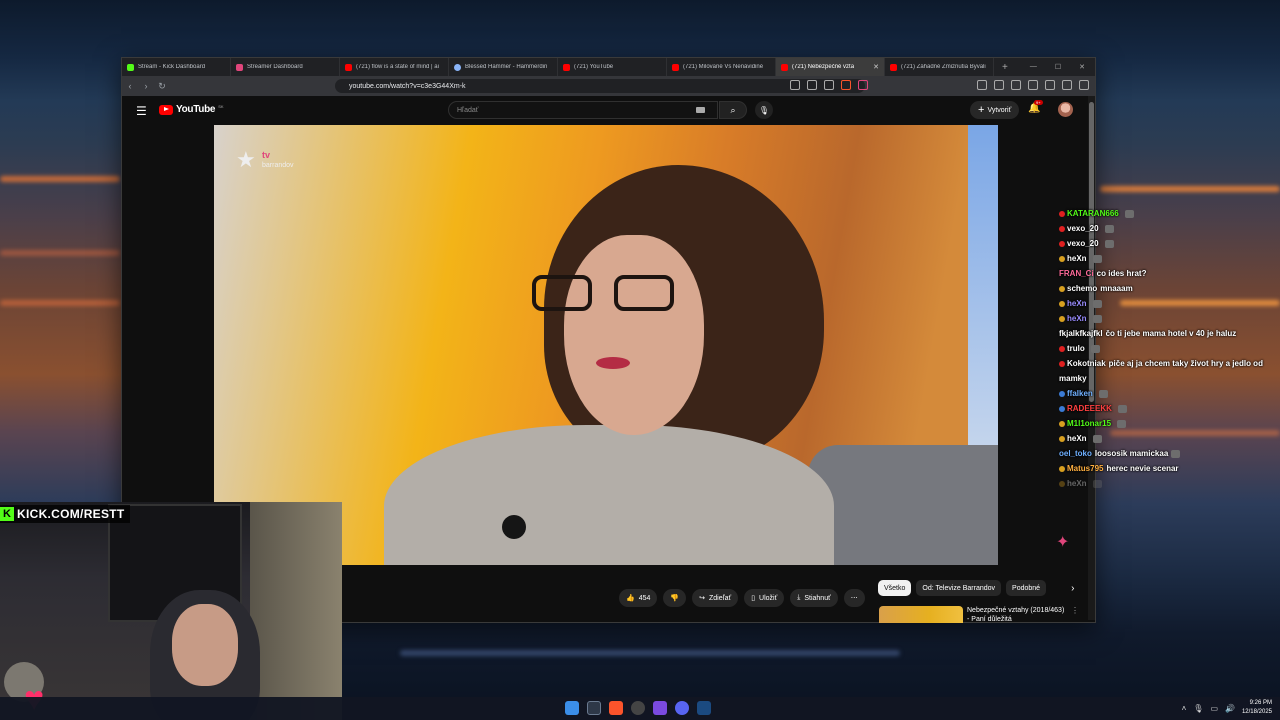  I want to click on windows-start-icon, so click(572, 708).